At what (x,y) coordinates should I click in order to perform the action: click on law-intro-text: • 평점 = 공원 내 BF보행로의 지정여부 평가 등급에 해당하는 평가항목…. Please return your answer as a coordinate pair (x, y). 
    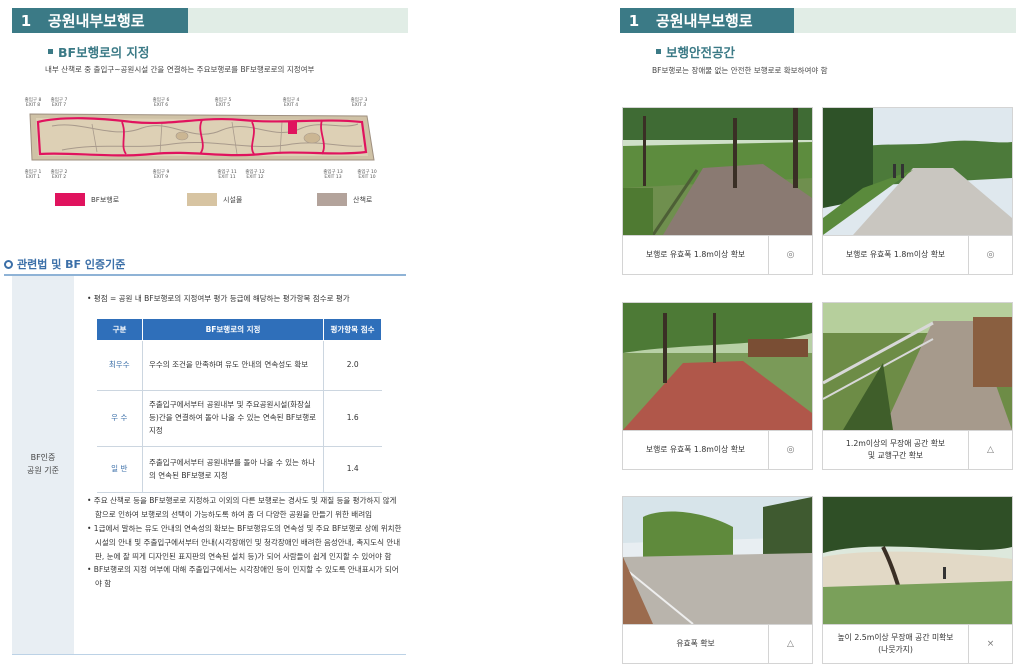
    Looking at the image, I should click on (218, 298).